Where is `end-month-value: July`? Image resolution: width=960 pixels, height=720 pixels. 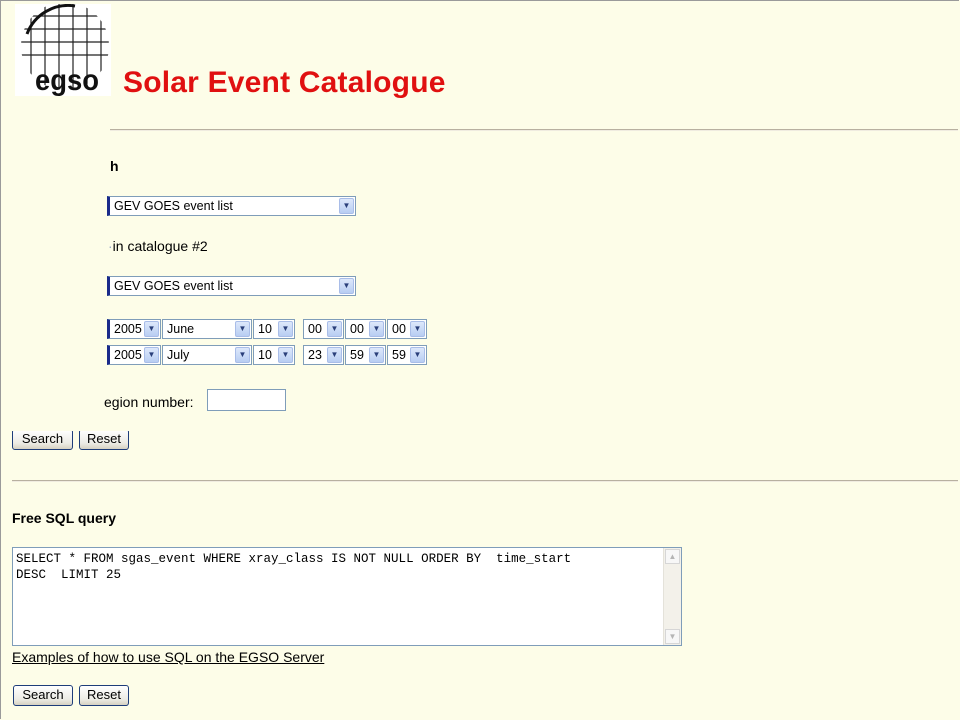 end-month-value: July is located at coordinates (178, 355).